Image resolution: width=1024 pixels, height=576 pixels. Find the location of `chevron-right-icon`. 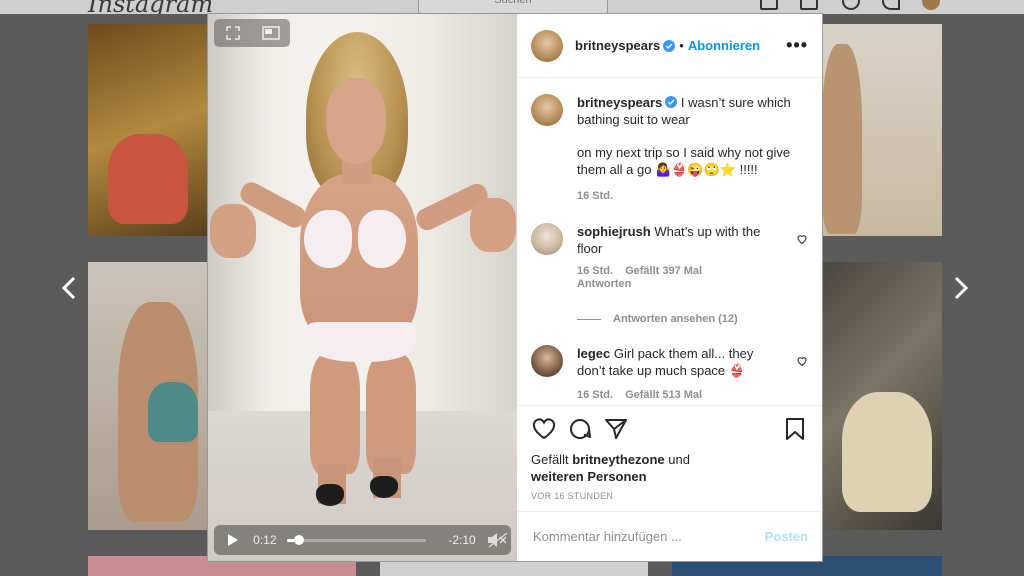

chevron-right-icon is located at coordinates (960, 288).